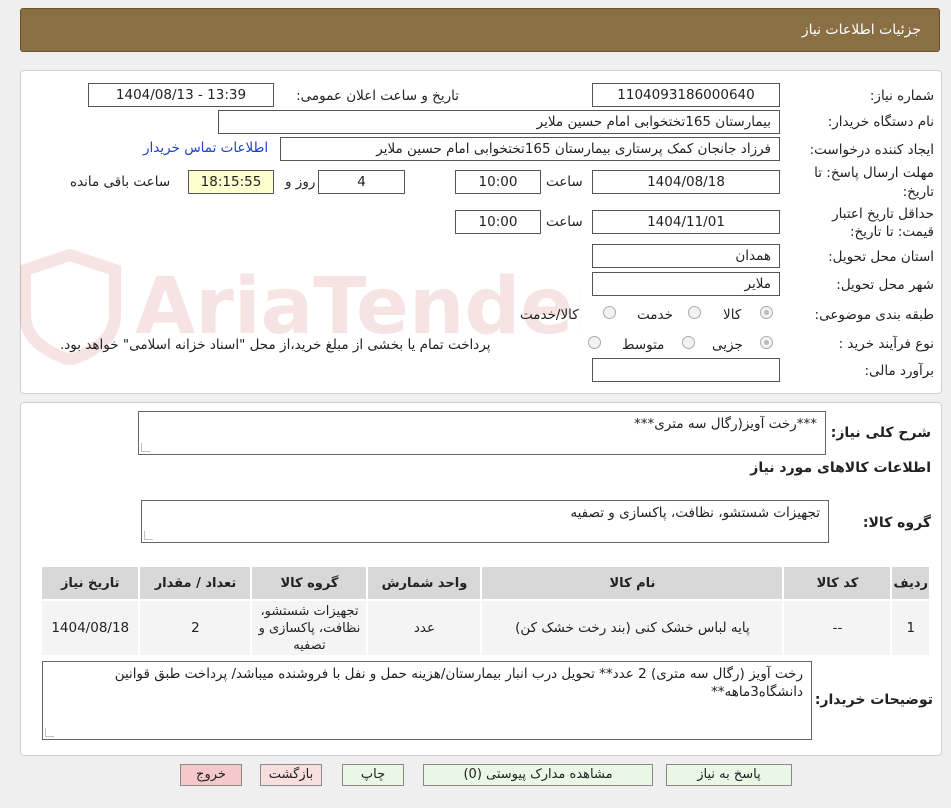 This screenshot has height=808, width=951. Describe the element at coordinates (205, 148) in the screenshot. I see `buyer-contact-link: اطلاعات تماس خریدار` at that location.